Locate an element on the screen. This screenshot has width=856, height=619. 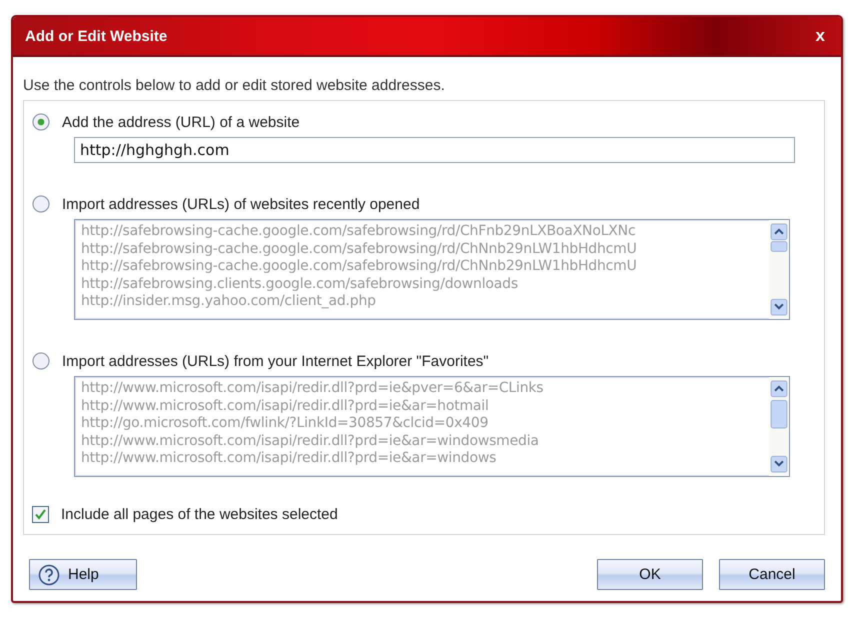
cancel-button: Cancel is located at coordinates (772, 574).